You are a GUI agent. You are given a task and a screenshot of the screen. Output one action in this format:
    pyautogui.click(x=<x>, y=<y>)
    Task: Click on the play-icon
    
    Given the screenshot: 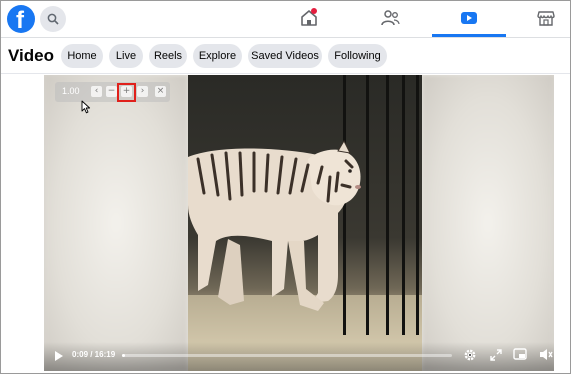 What is the action you would take?
    pyautogui.click(x=59, y=356)
    